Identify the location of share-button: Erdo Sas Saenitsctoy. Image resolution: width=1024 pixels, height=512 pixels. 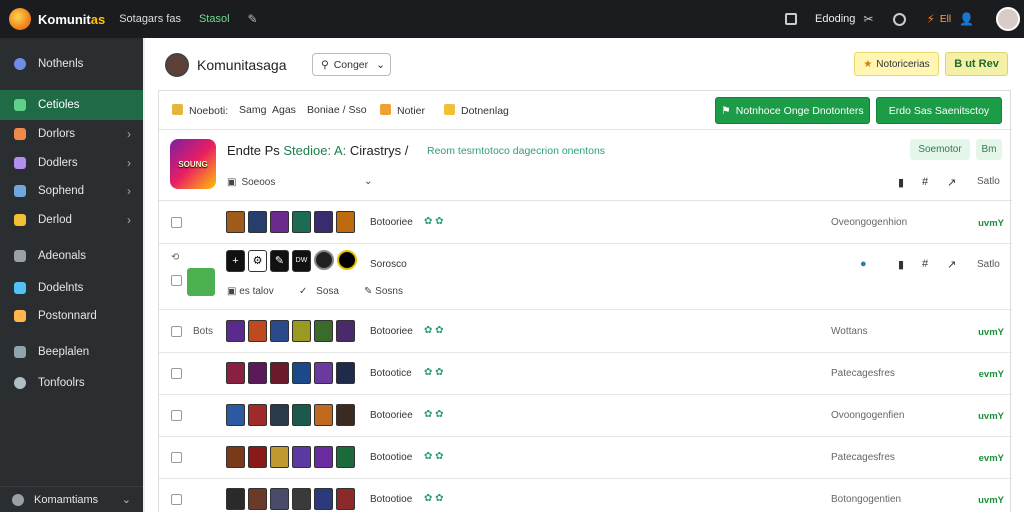
(939, 110).